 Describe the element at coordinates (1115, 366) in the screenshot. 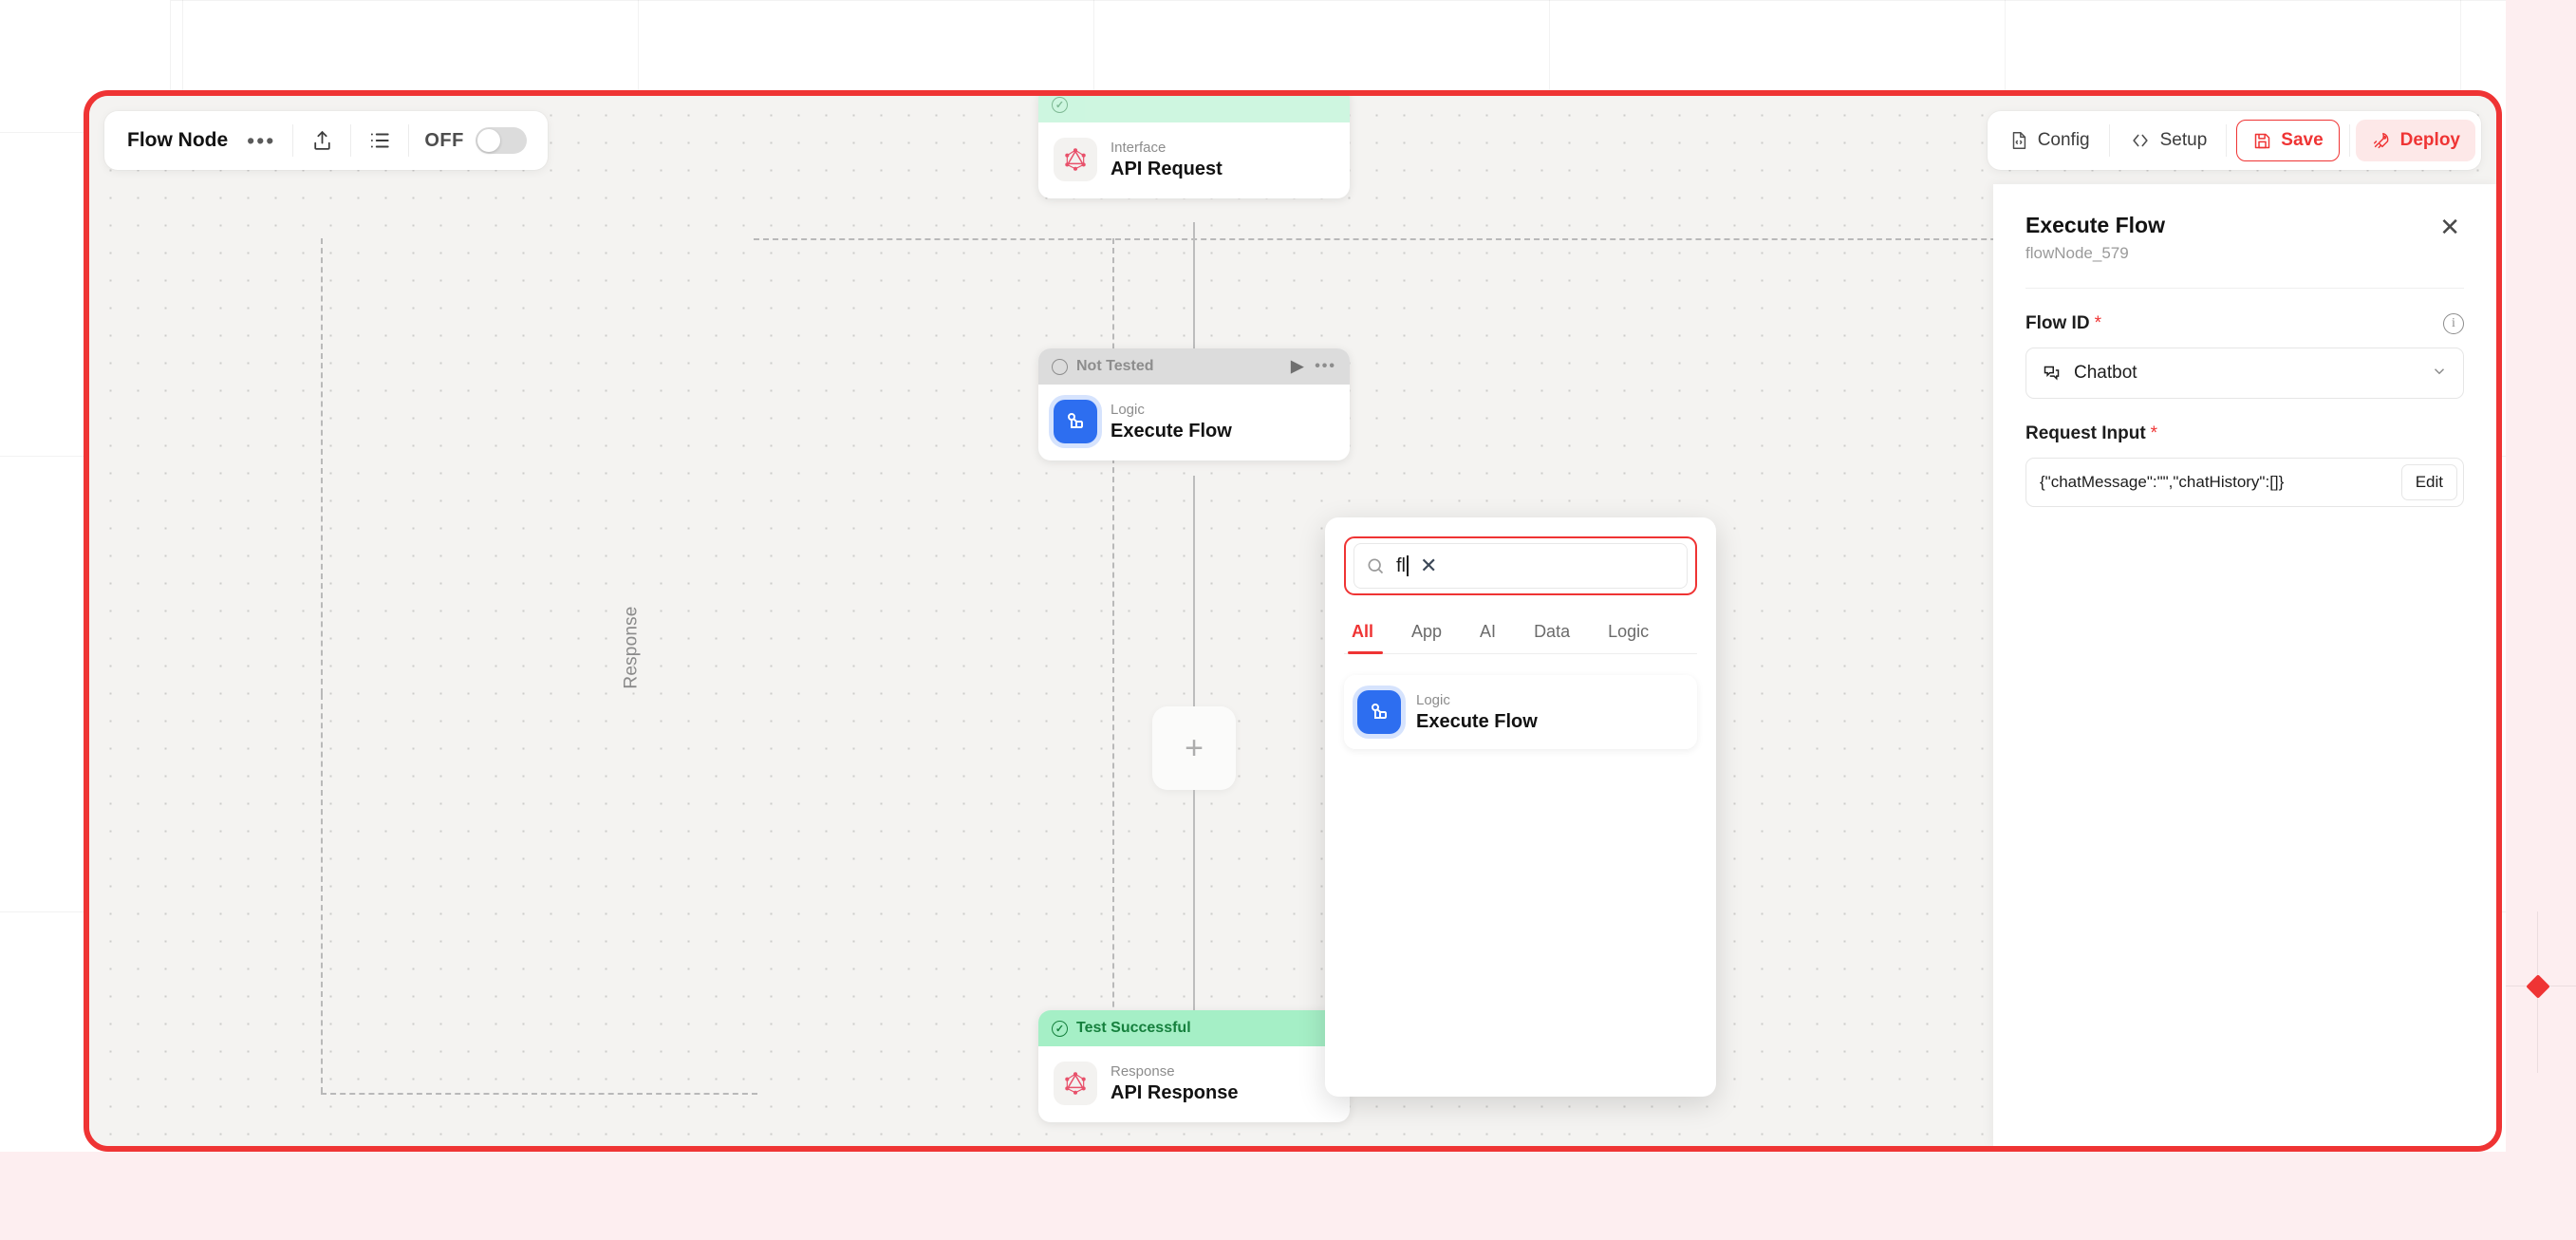

I see `node-status-label: Not Tested` at that location.